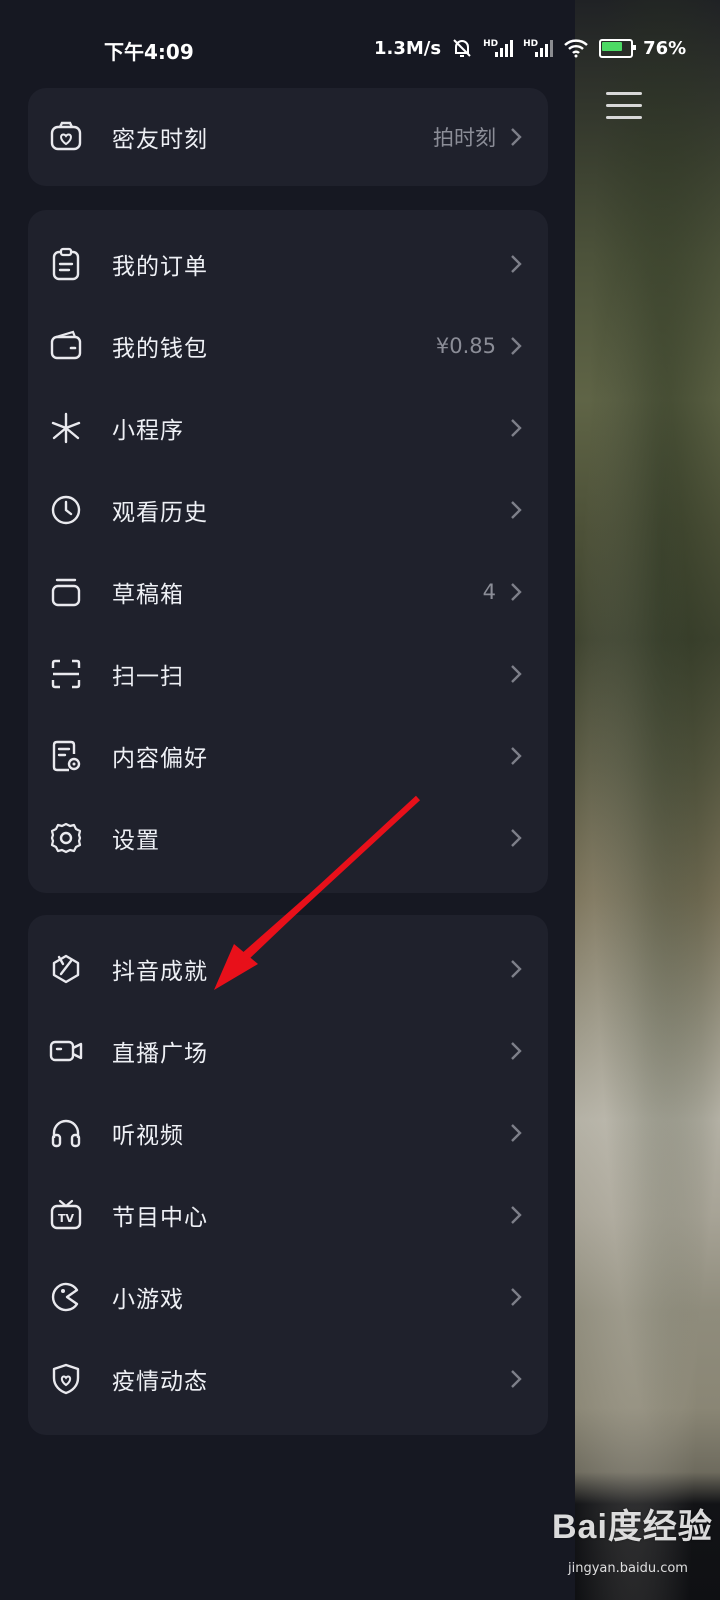 The image size is (720, 1600). What do you see at coordinates (148, 595) in the screenshot?
I see `menu-item-label: 草稿箱` at bounding box center [148, 595].